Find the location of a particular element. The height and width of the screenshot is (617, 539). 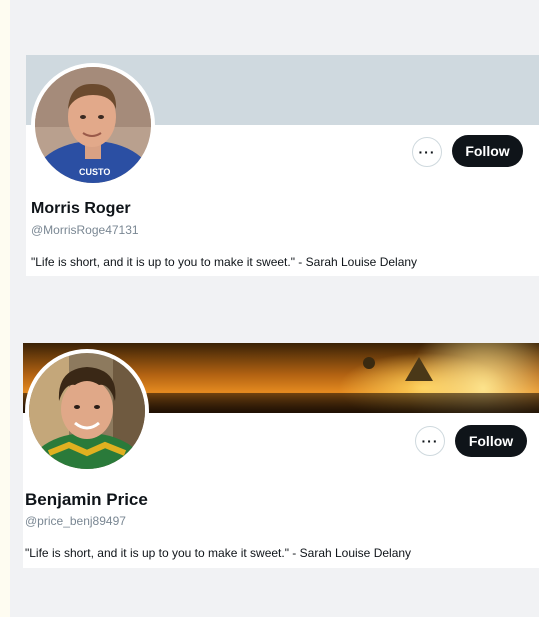

shirt-text: CUSTO is located at coordinates (94, 172).